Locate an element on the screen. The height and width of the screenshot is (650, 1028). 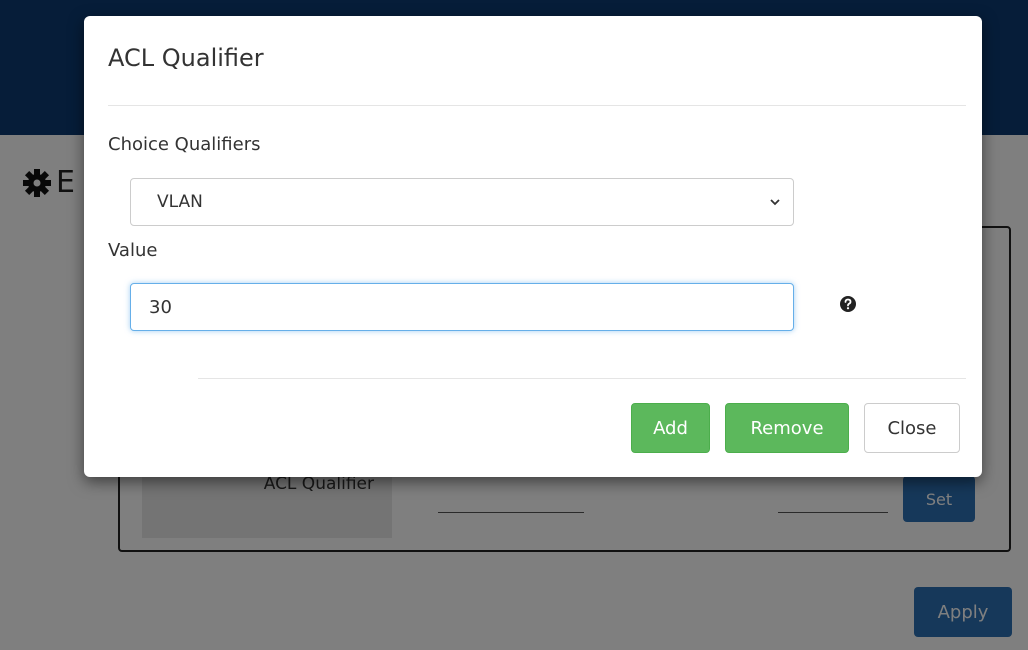
chevron-down-icon is located at coordinates (775, 202).